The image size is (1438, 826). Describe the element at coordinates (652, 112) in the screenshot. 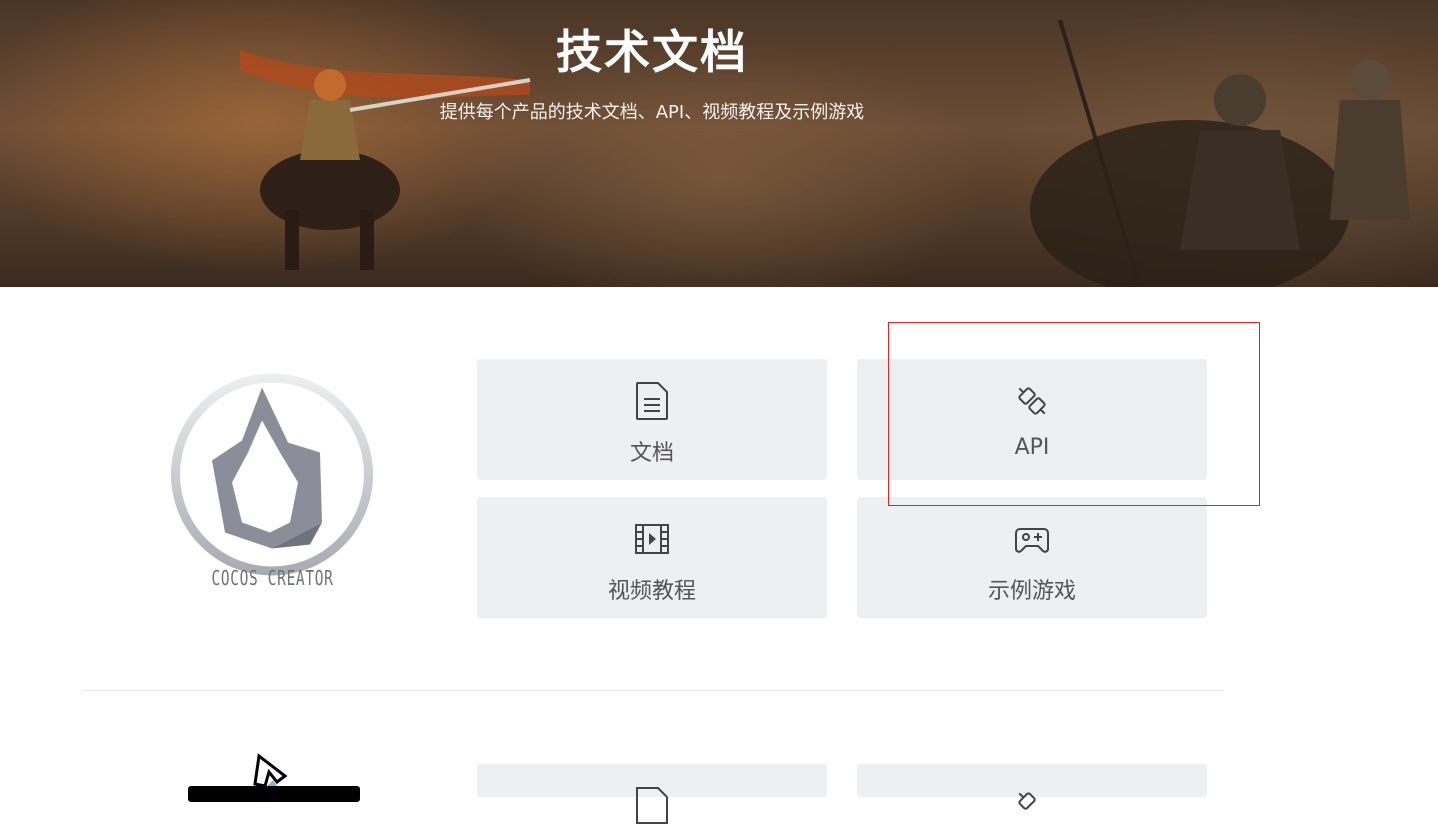

I see `page-subtitle: 提供每个产品的技术文档、API、视频教程及示例游戏` at that location.